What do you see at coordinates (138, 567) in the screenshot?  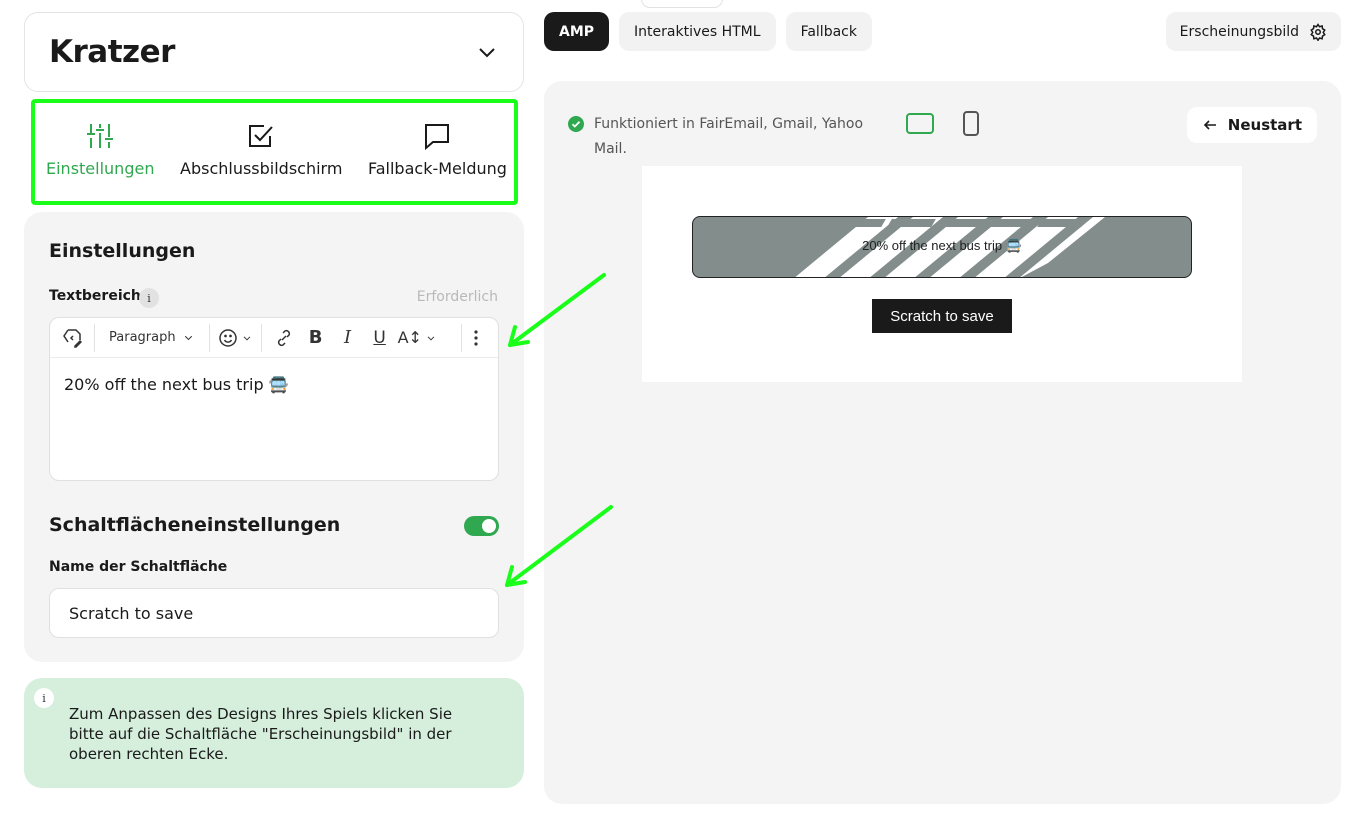 I see `button-name-label: Name der Schaltfläche` at bounding box center [138, 567].